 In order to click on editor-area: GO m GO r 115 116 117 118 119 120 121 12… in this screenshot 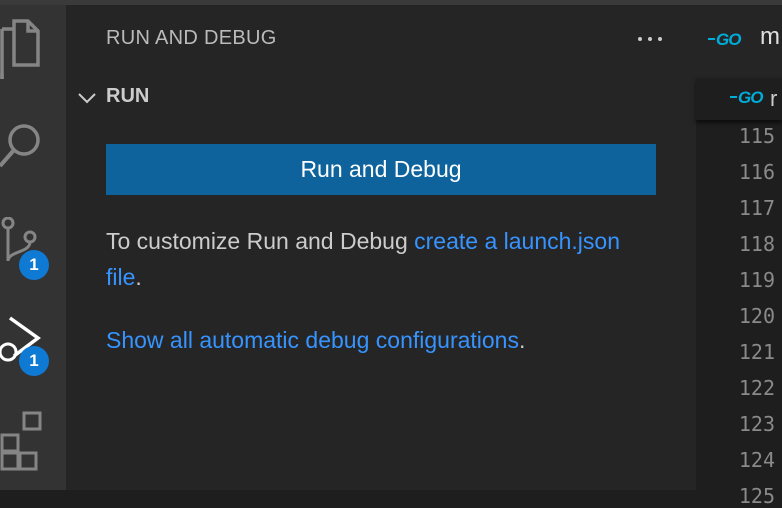, I will do `click(739, 256)`.